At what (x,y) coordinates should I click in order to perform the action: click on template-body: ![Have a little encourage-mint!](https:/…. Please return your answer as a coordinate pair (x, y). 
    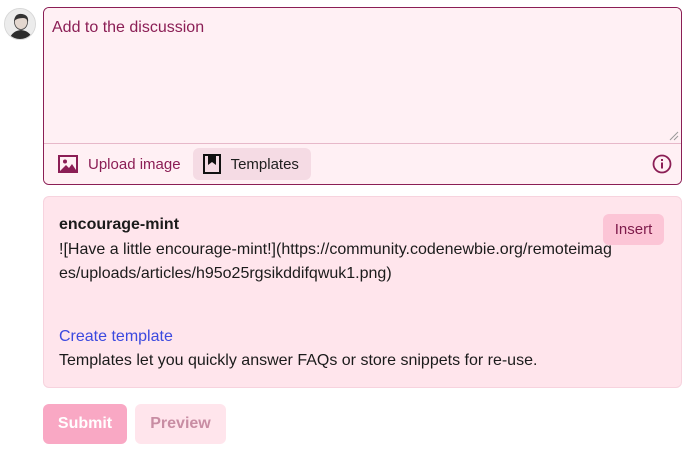
    Looking at the image, I should click on (335, 261).